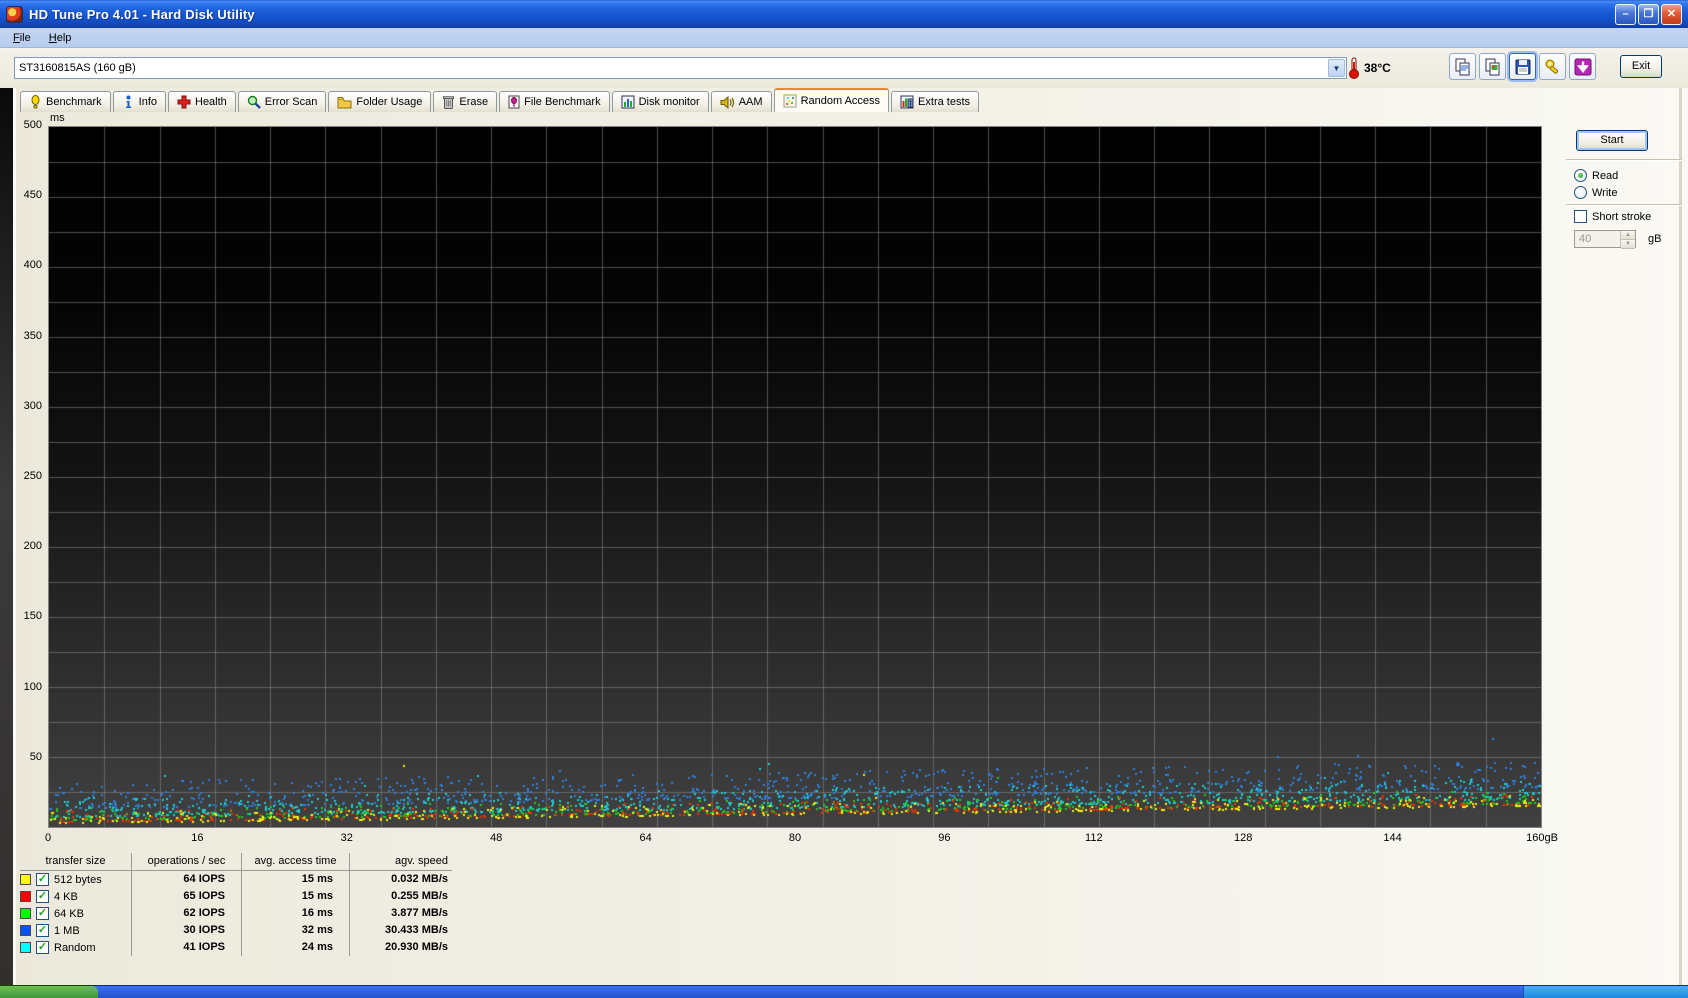  I want to click on tab-label: Random Access, so click(840, 101).